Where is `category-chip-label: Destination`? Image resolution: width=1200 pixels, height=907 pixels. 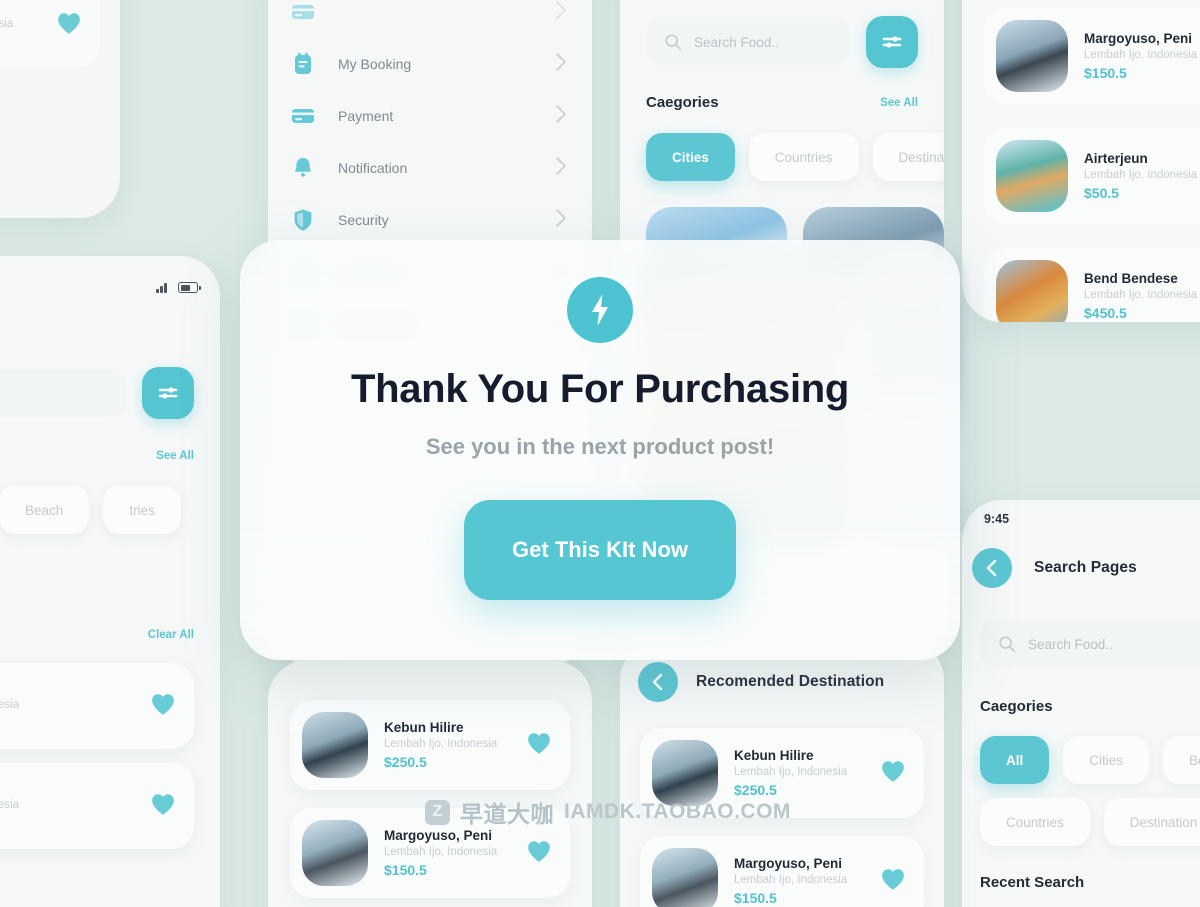
category-chip-label: Destination is located at coordinates (1163, 822).